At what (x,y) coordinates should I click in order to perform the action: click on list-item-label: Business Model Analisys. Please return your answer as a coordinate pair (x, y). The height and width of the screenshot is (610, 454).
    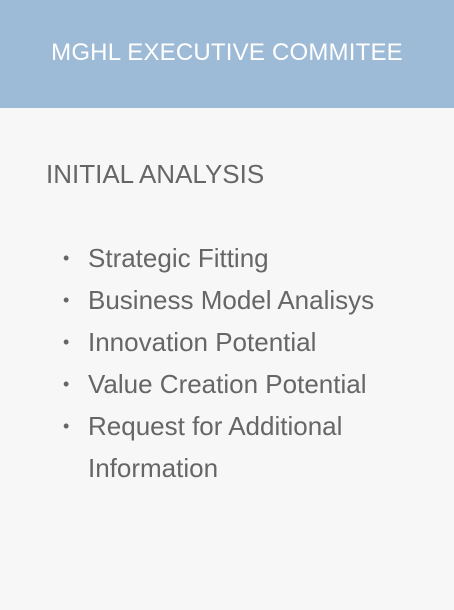
    Looking at the image, I should click on (231, 300).